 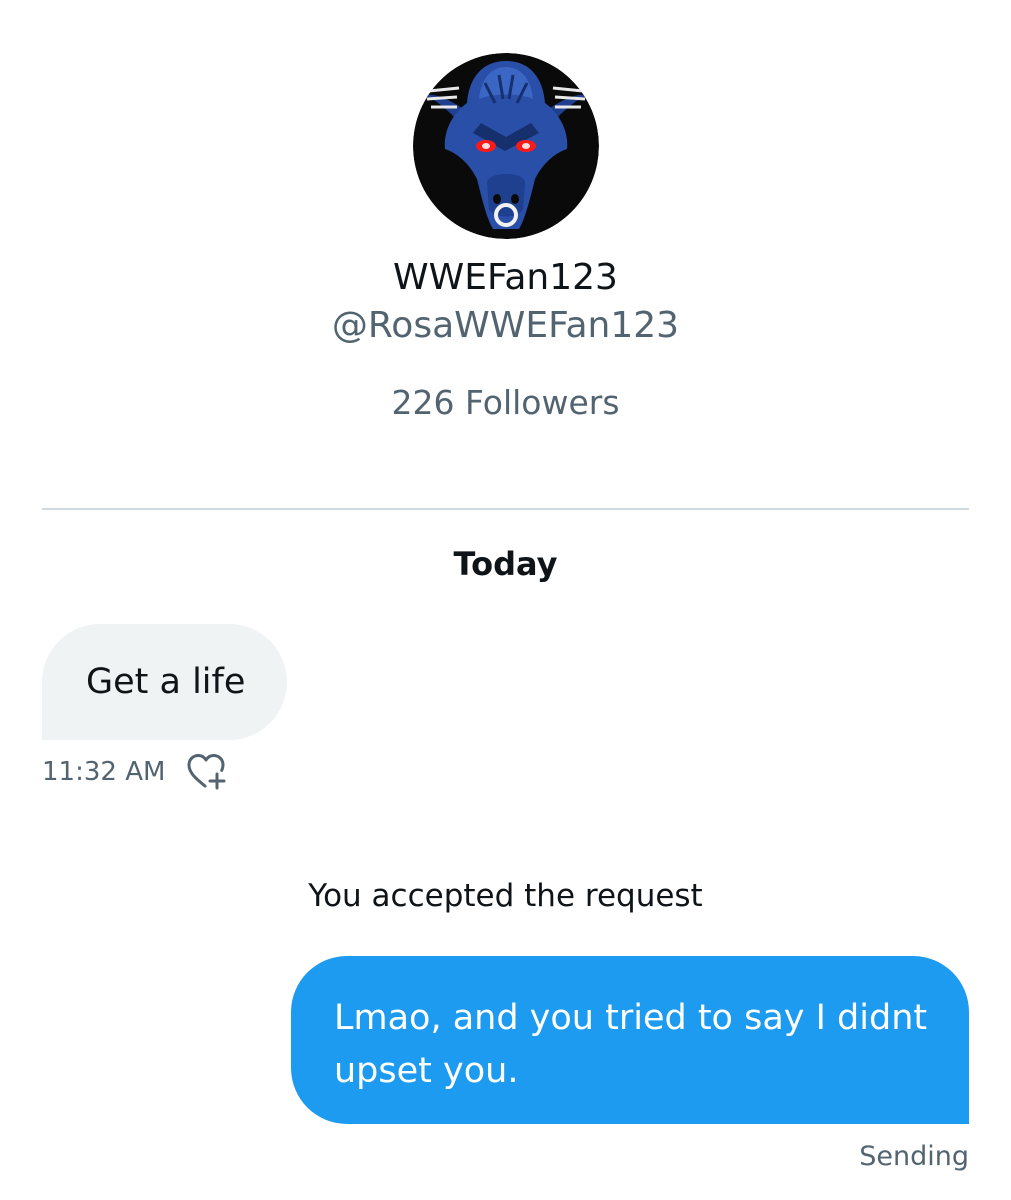 I want to click on display-name: WWEFan123, so click(x=505, y=277).